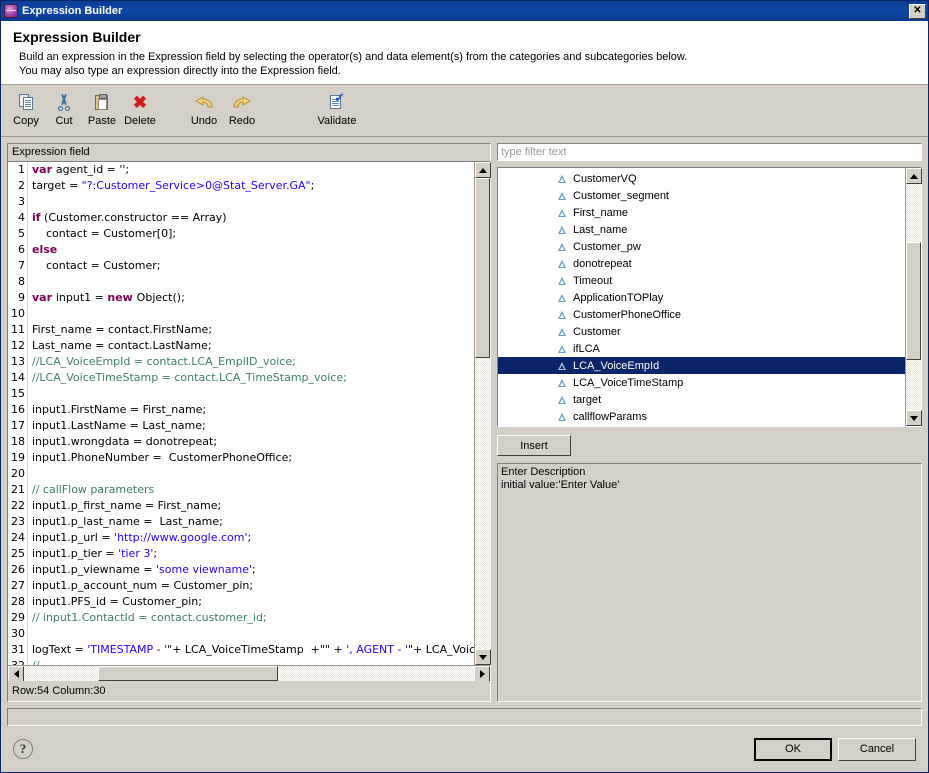 This screenshot has height=773, width=929. What do you see at coordinates (140, 109) in the screenshot?
I see `delete-button: ✖ Delete` at bounding box center [140, 109].